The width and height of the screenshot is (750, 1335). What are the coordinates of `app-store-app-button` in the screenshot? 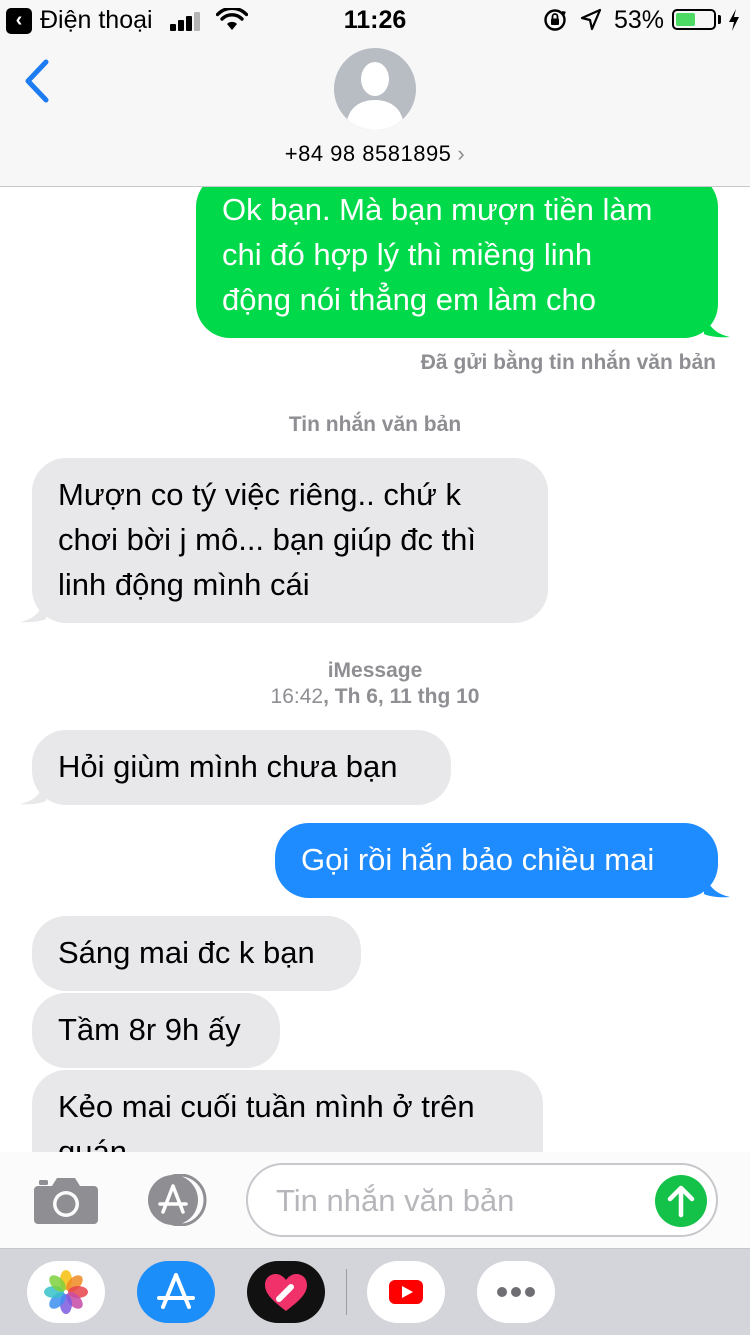 It's located at (176, 1292).